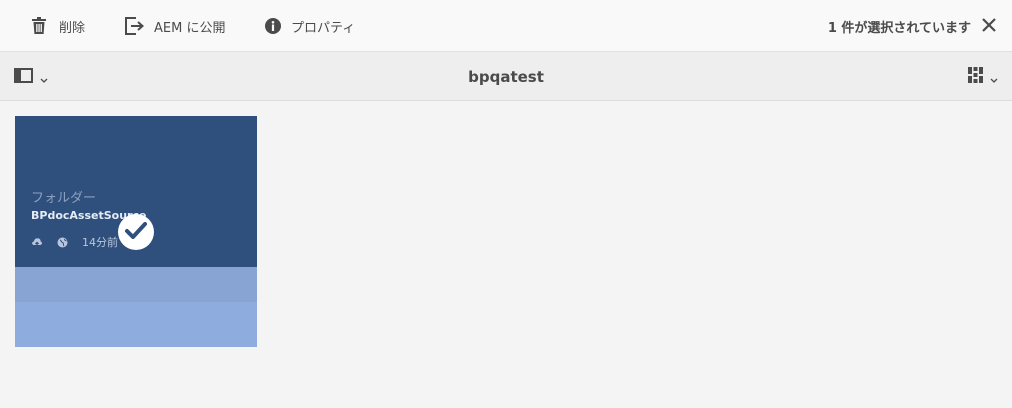 The image size is (1012, 408). I want to click on action-bar: 削除 AEM に公開 プロパティ 1 件が選択されています, so click(506, 26).